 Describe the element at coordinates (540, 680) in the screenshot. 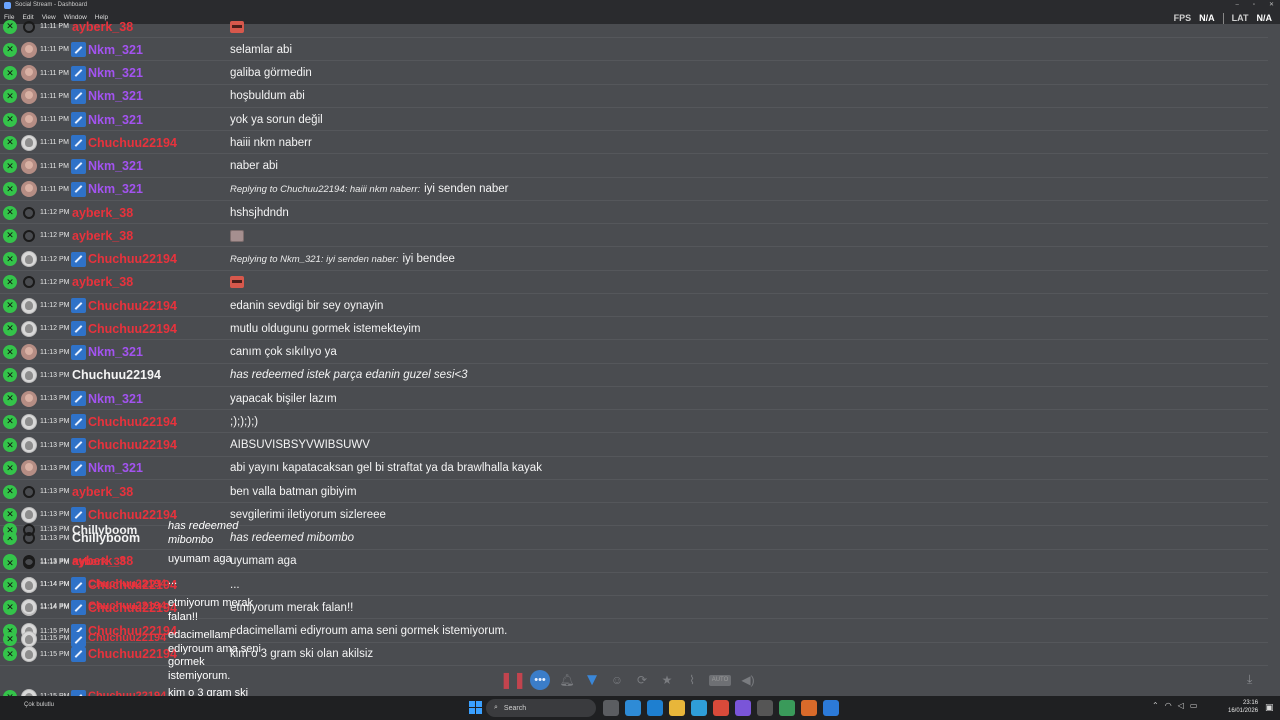

I see `chat-bubble-icon: •••` at that location.